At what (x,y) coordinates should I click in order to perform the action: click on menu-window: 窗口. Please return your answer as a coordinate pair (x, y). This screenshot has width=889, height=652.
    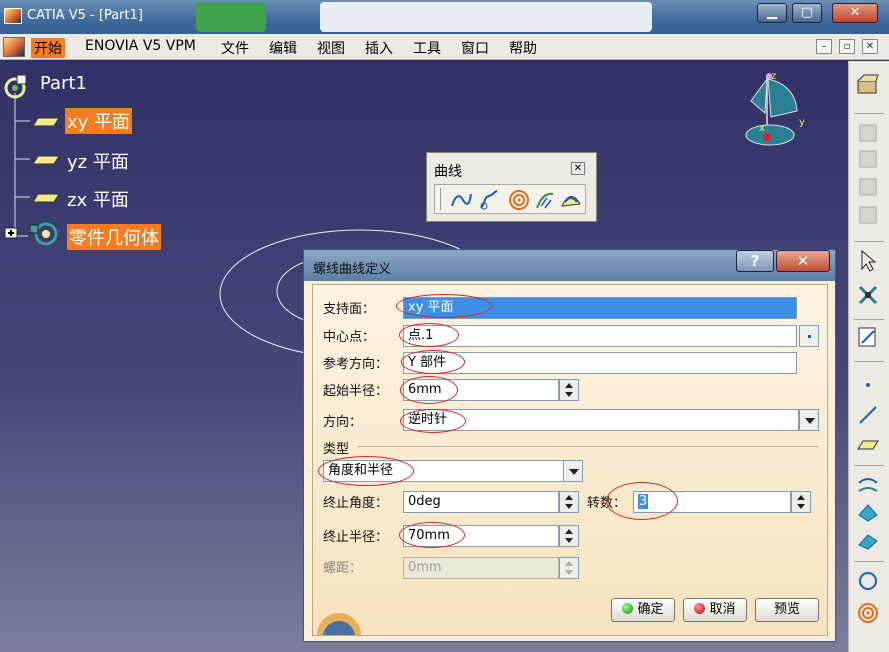
    Looking at the image, I should click on (475, 48).